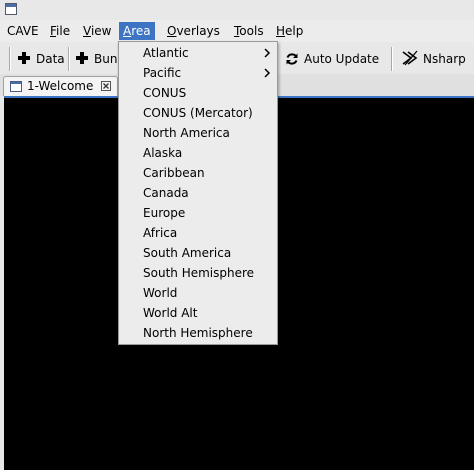 The image size is (474, 470). What do you see at coordinates (162, 73) in the screenshot?
I see `area-item-label: Pacific` at bounding box center [162, 73].